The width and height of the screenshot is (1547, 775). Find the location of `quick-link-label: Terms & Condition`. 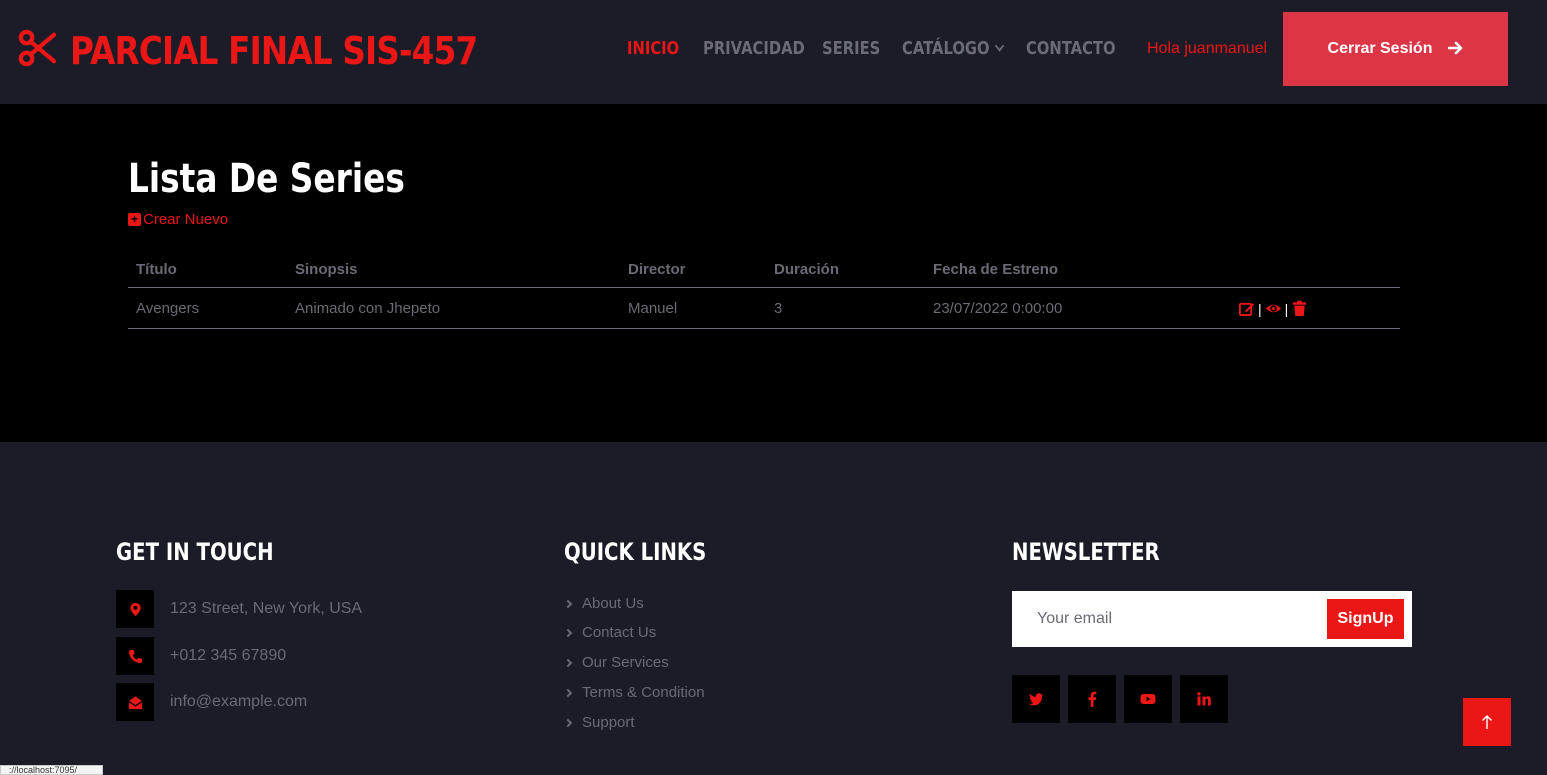

quick-link-label: Terms & Condition is located at coordinates (643, 692).